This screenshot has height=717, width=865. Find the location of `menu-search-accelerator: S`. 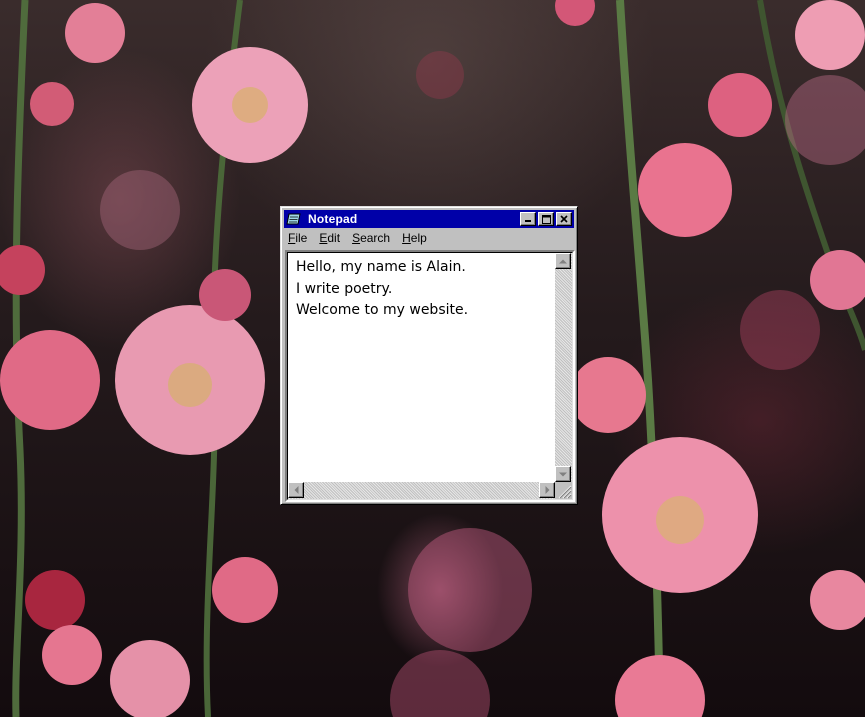

menu-search-accelerator: S is located at coordinates (356, 238).